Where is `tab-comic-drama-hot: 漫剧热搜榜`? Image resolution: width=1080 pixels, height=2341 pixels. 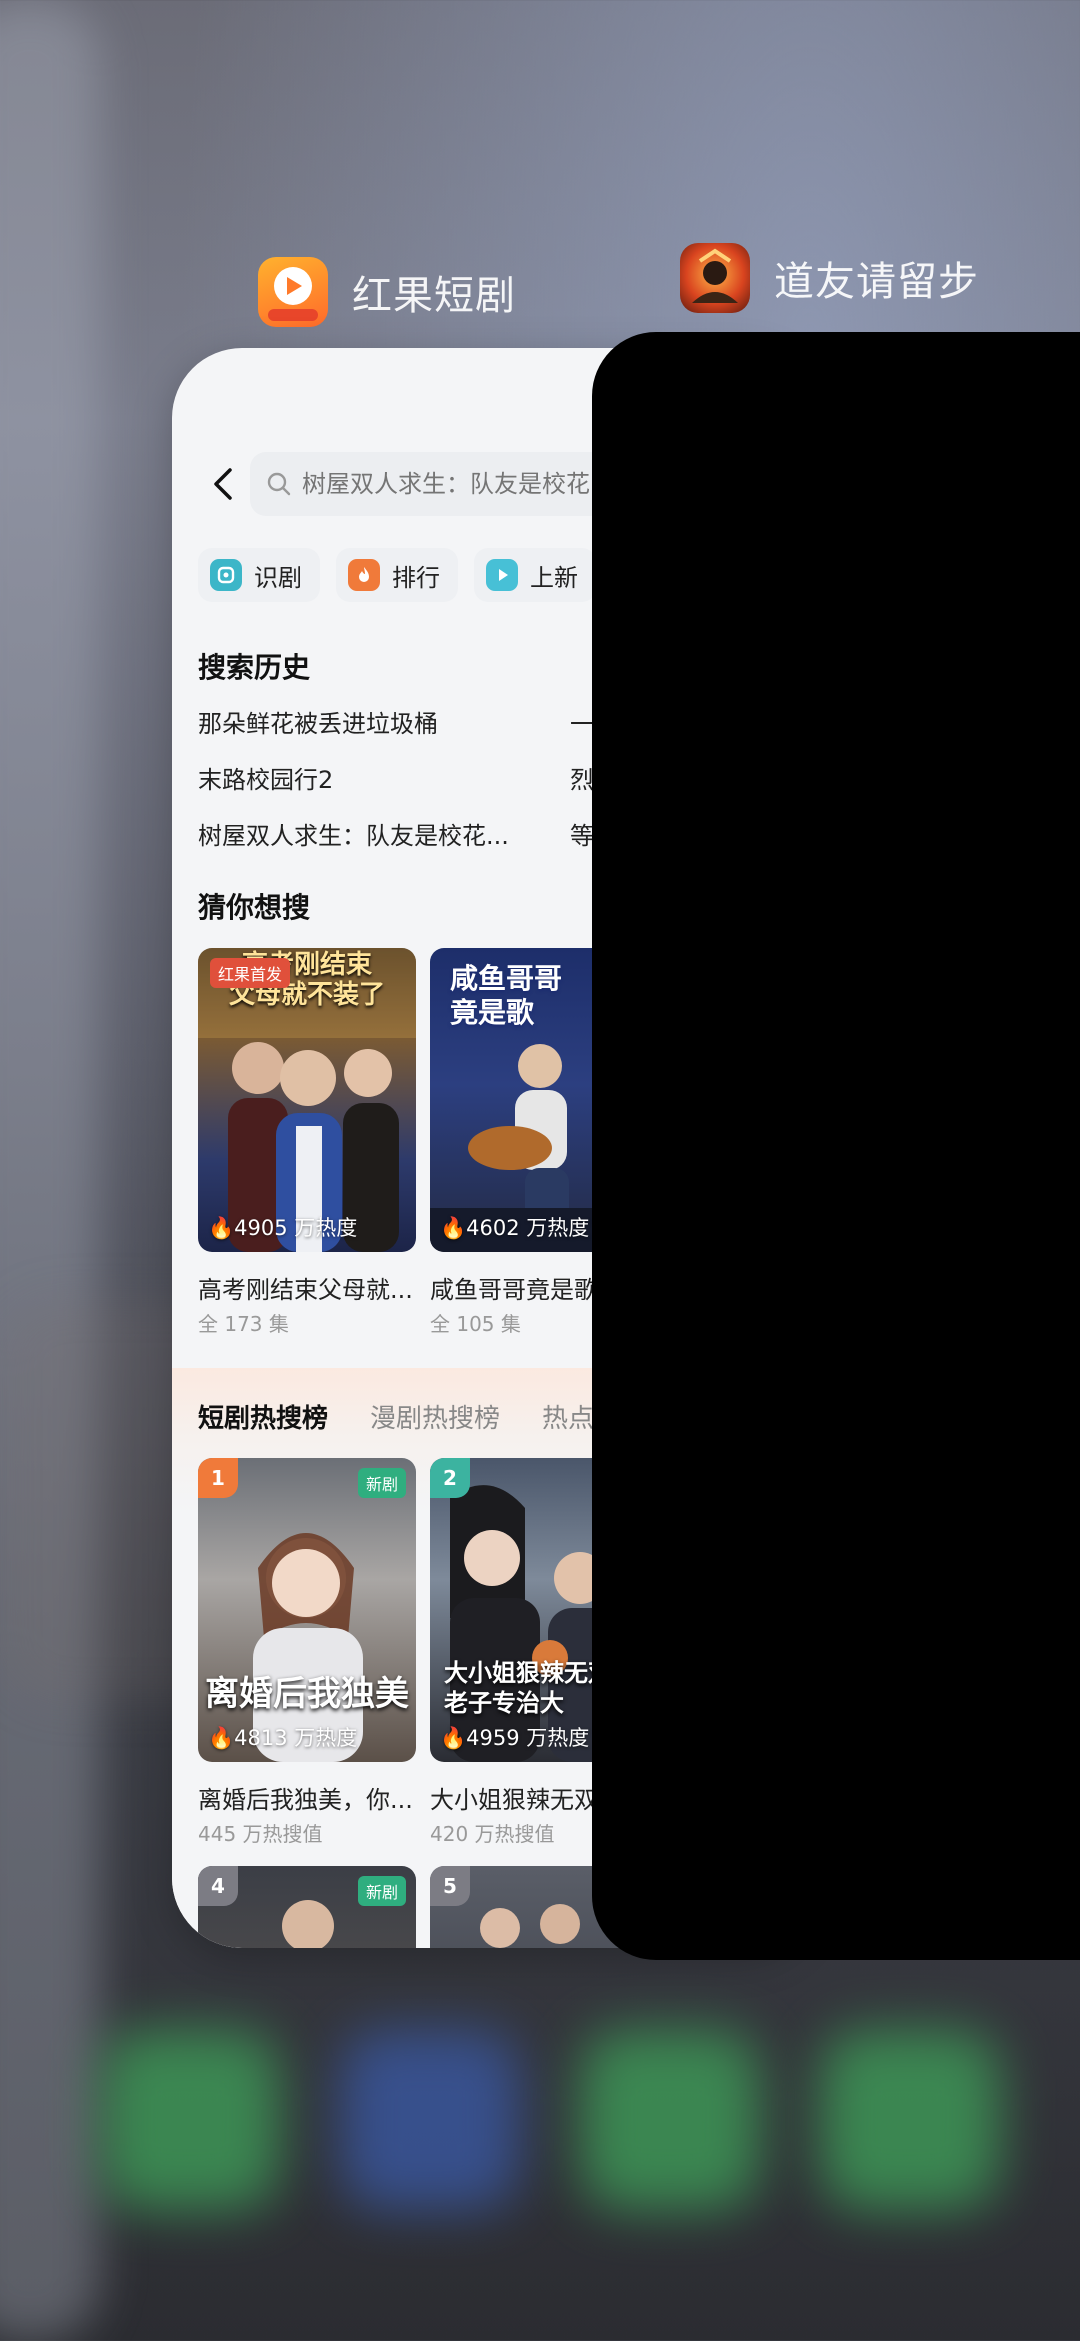 tab-comic-drama-hot: 漫剧热搜榜 is located at coordinates (435, 1416).